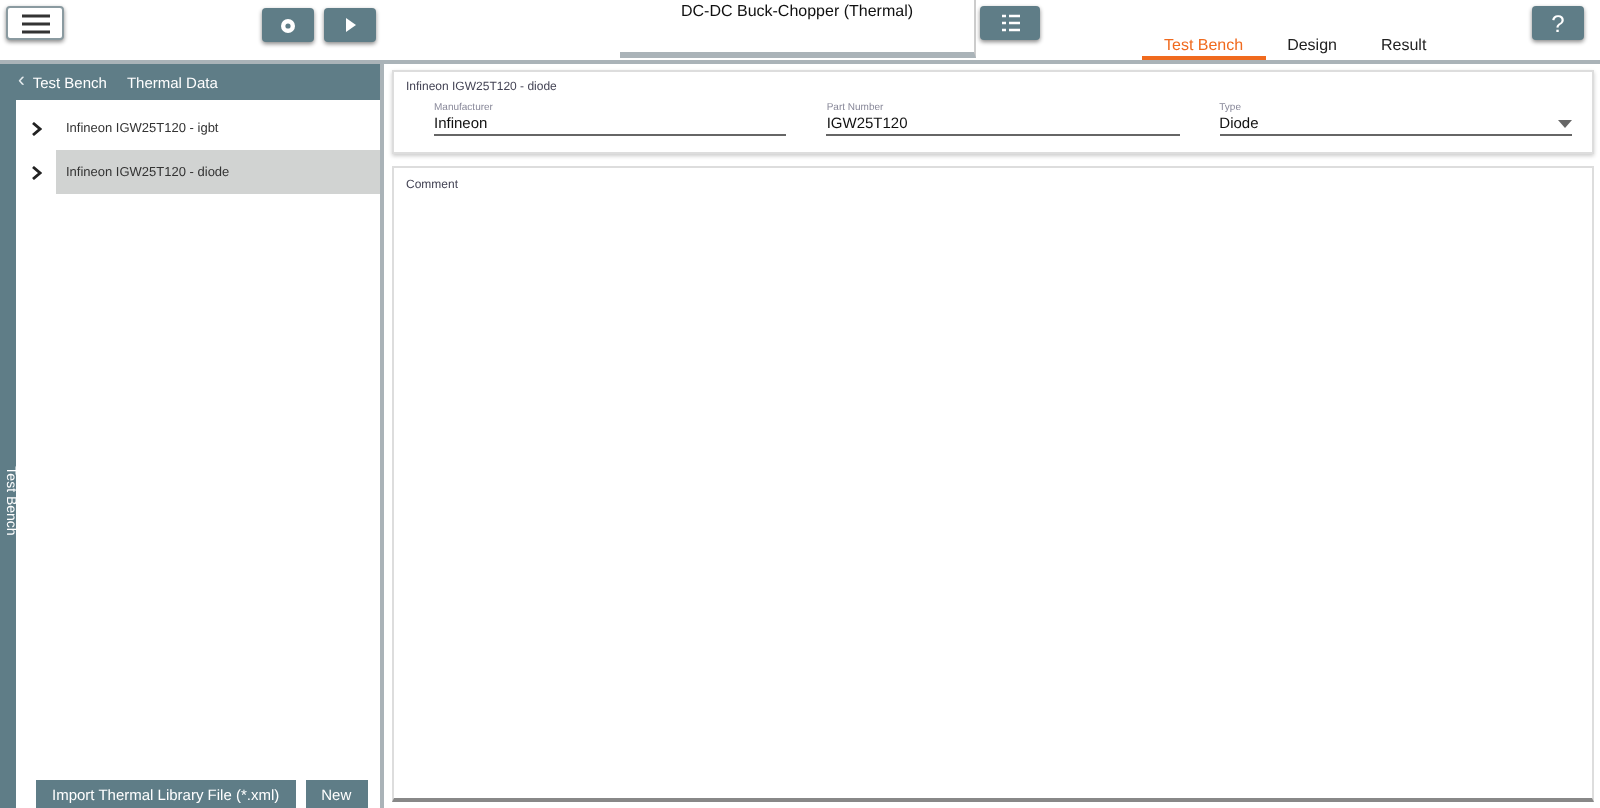 The height and width of the screenshot is (808, 1600). I want to click on settings-icon, so click(288, 25).